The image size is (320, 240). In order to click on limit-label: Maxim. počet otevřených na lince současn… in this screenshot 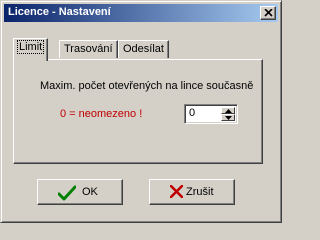, I will do `click(147, 86)`.